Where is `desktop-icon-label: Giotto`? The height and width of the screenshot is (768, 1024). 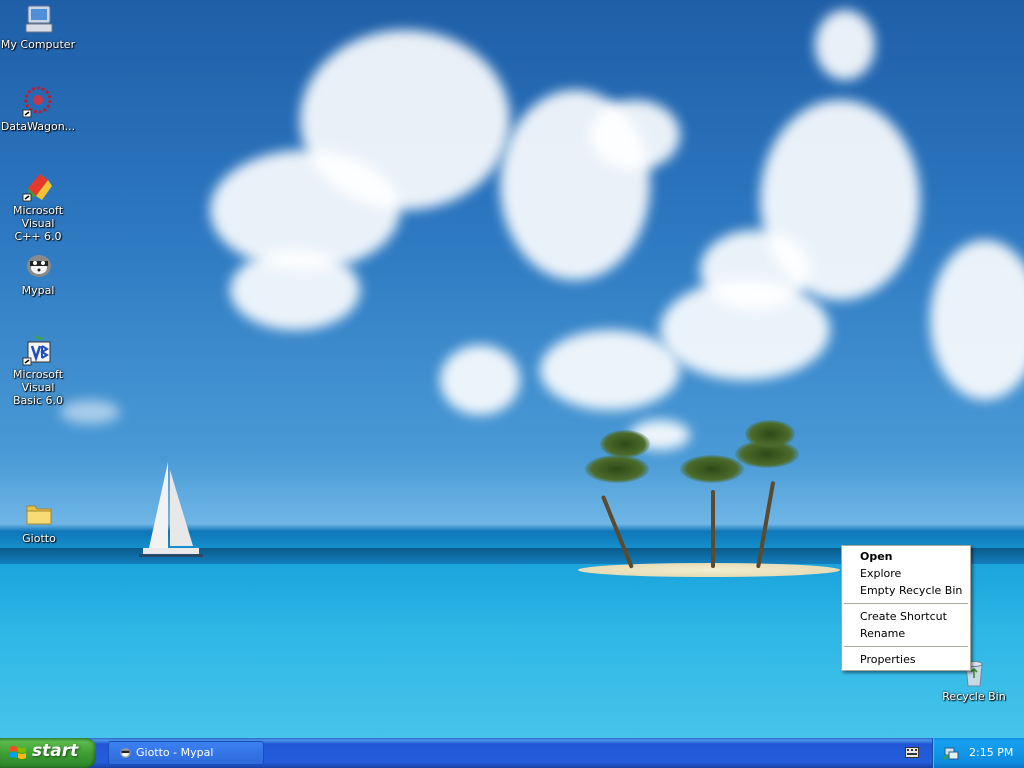
desktop-icon-label: Giotto is located at coordinates (39, 538).